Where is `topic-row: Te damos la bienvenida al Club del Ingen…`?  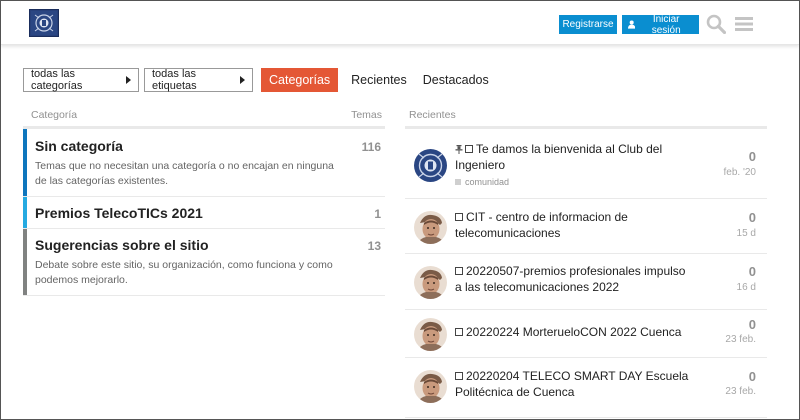
topic-row: Te damos la bienvenida al Club del Ingen… is located at coordinates (586, 164).